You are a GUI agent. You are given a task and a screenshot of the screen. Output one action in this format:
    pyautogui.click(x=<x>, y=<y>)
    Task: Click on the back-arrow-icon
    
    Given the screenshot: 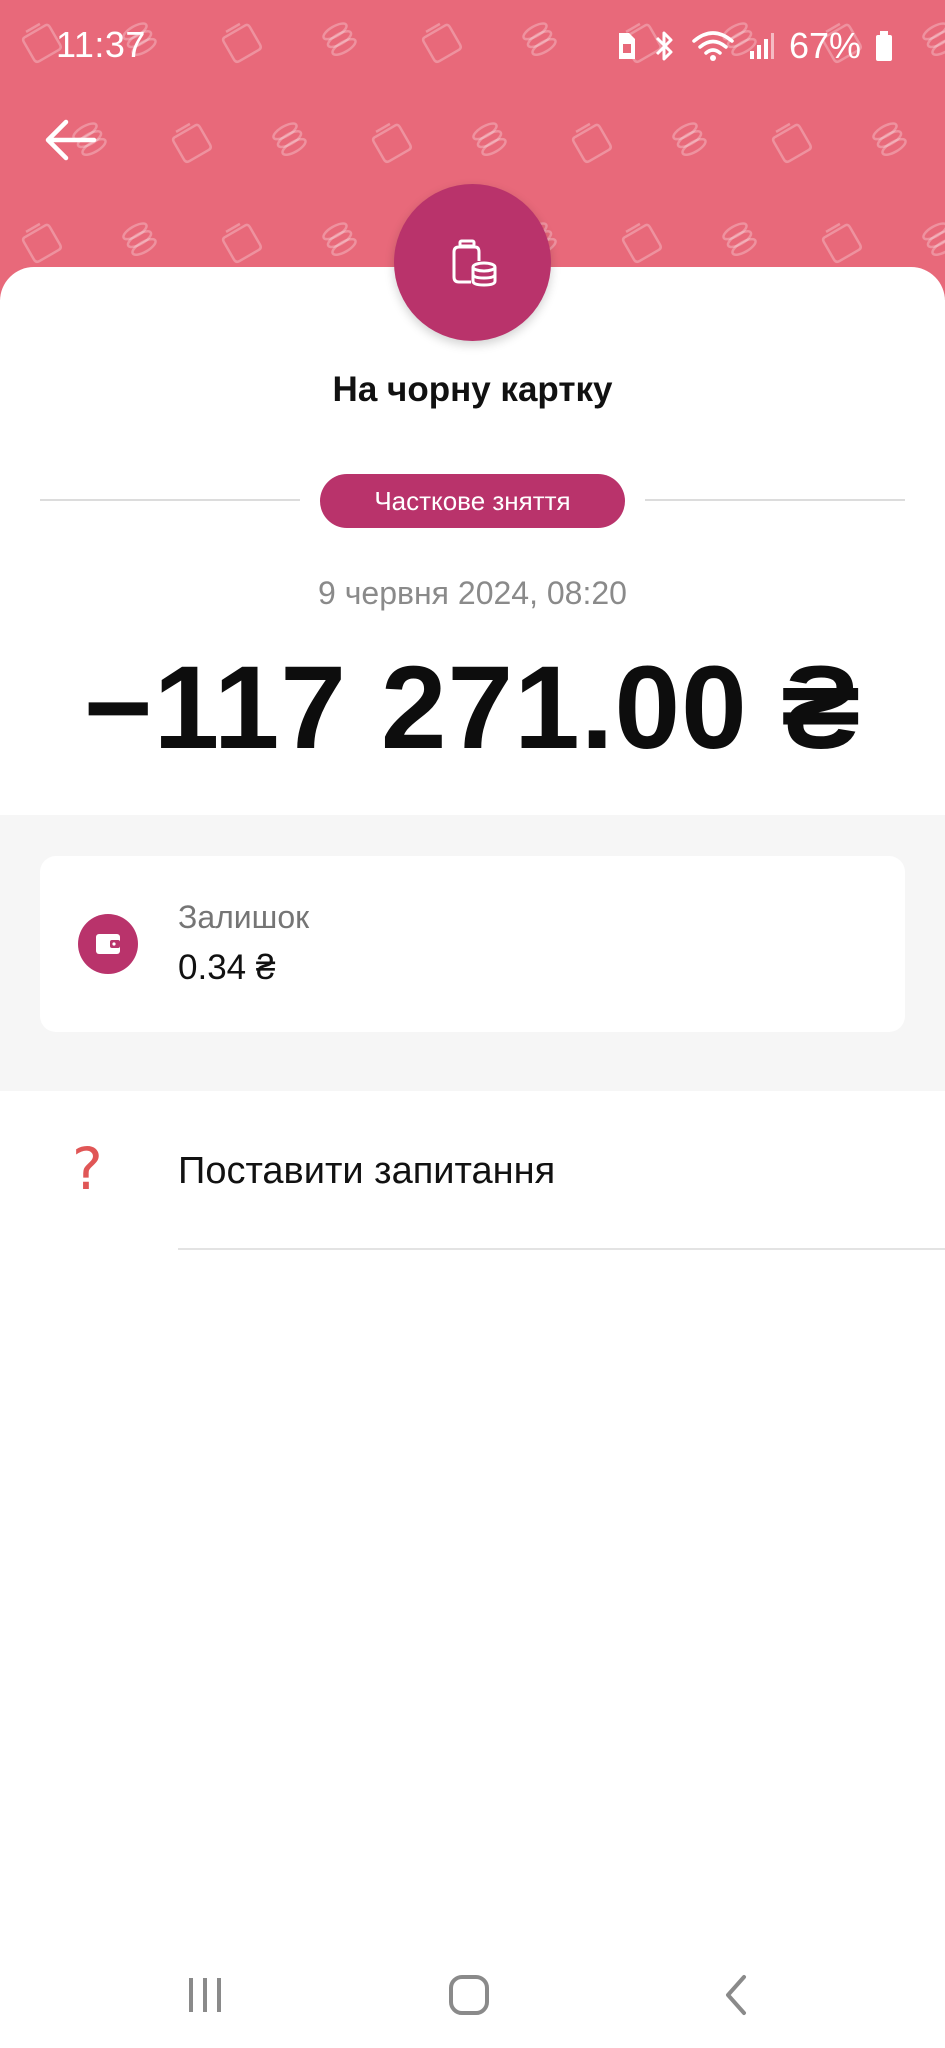 What is the action you would take?
    pyautogui.click(x=71, y=140)
    